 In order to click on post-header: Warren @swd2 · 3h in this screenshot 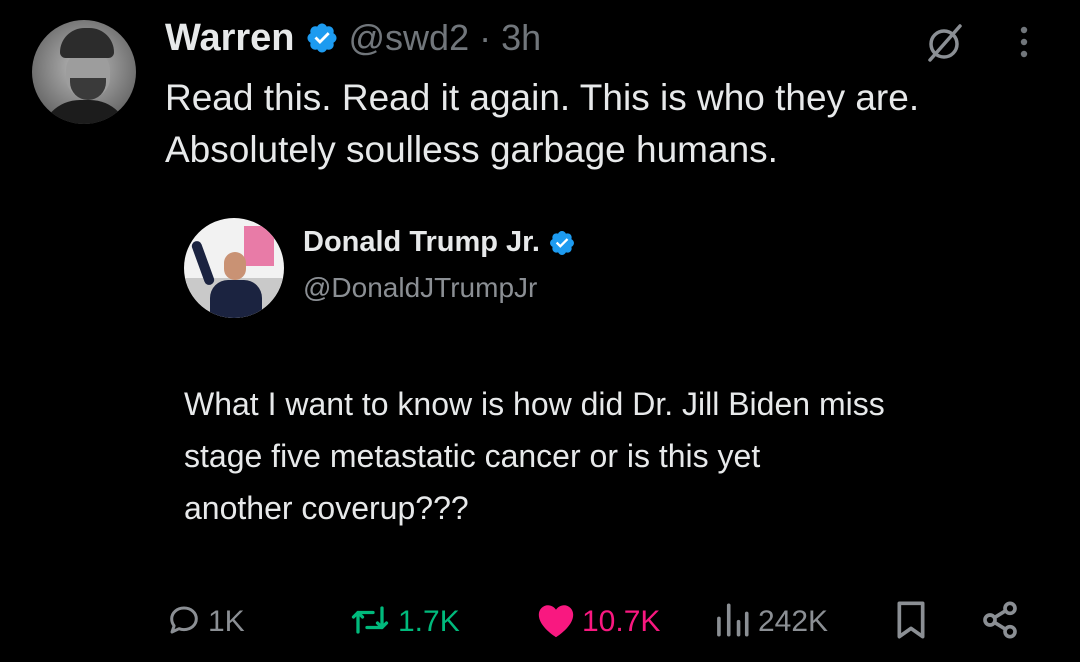, I will do `click(353, 38)`.